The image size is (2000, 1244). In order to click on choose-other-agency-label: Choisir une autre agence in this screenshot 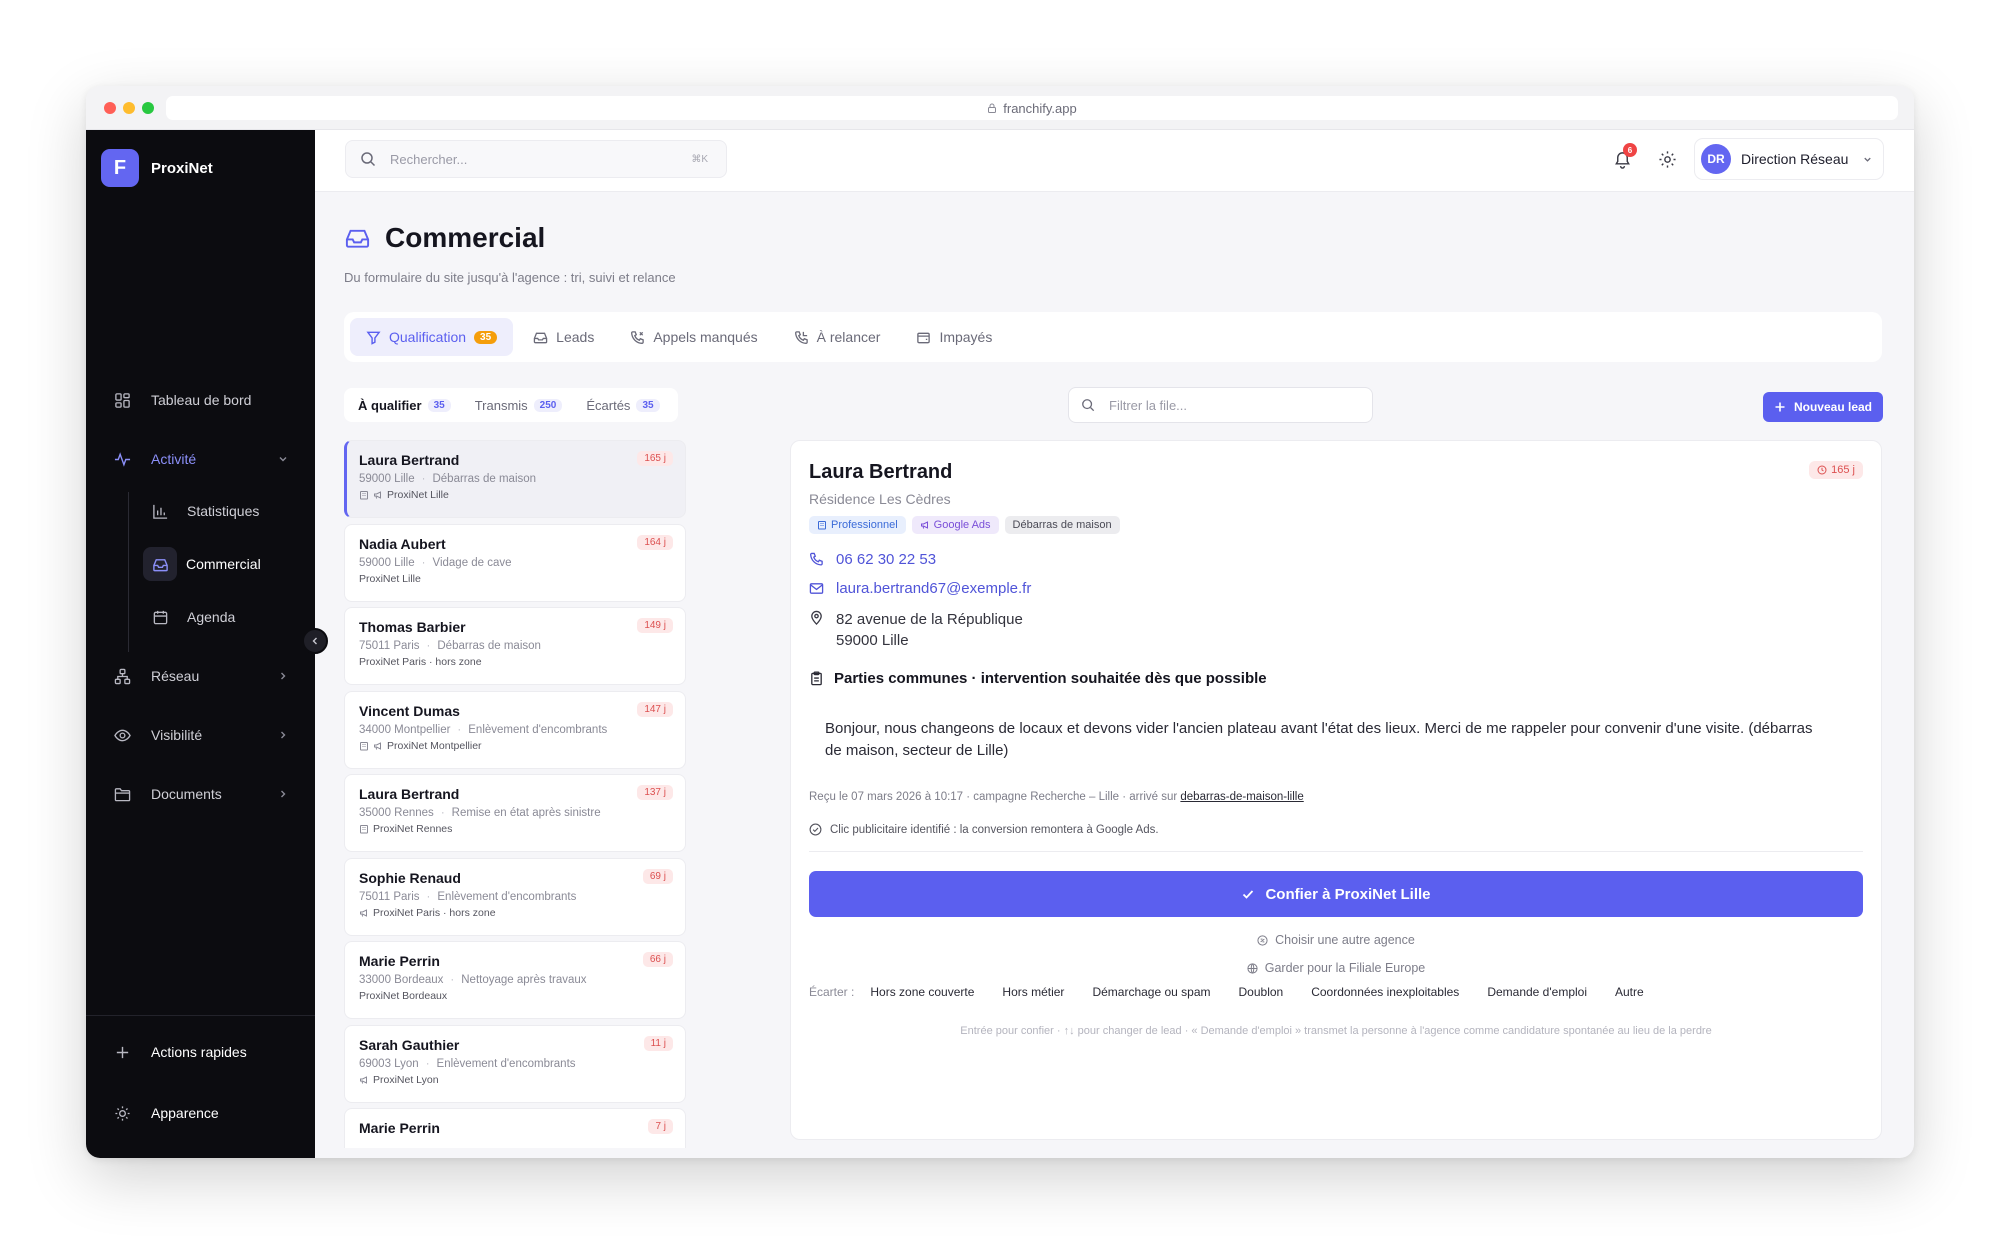, I will do `click(1345, 940)`.